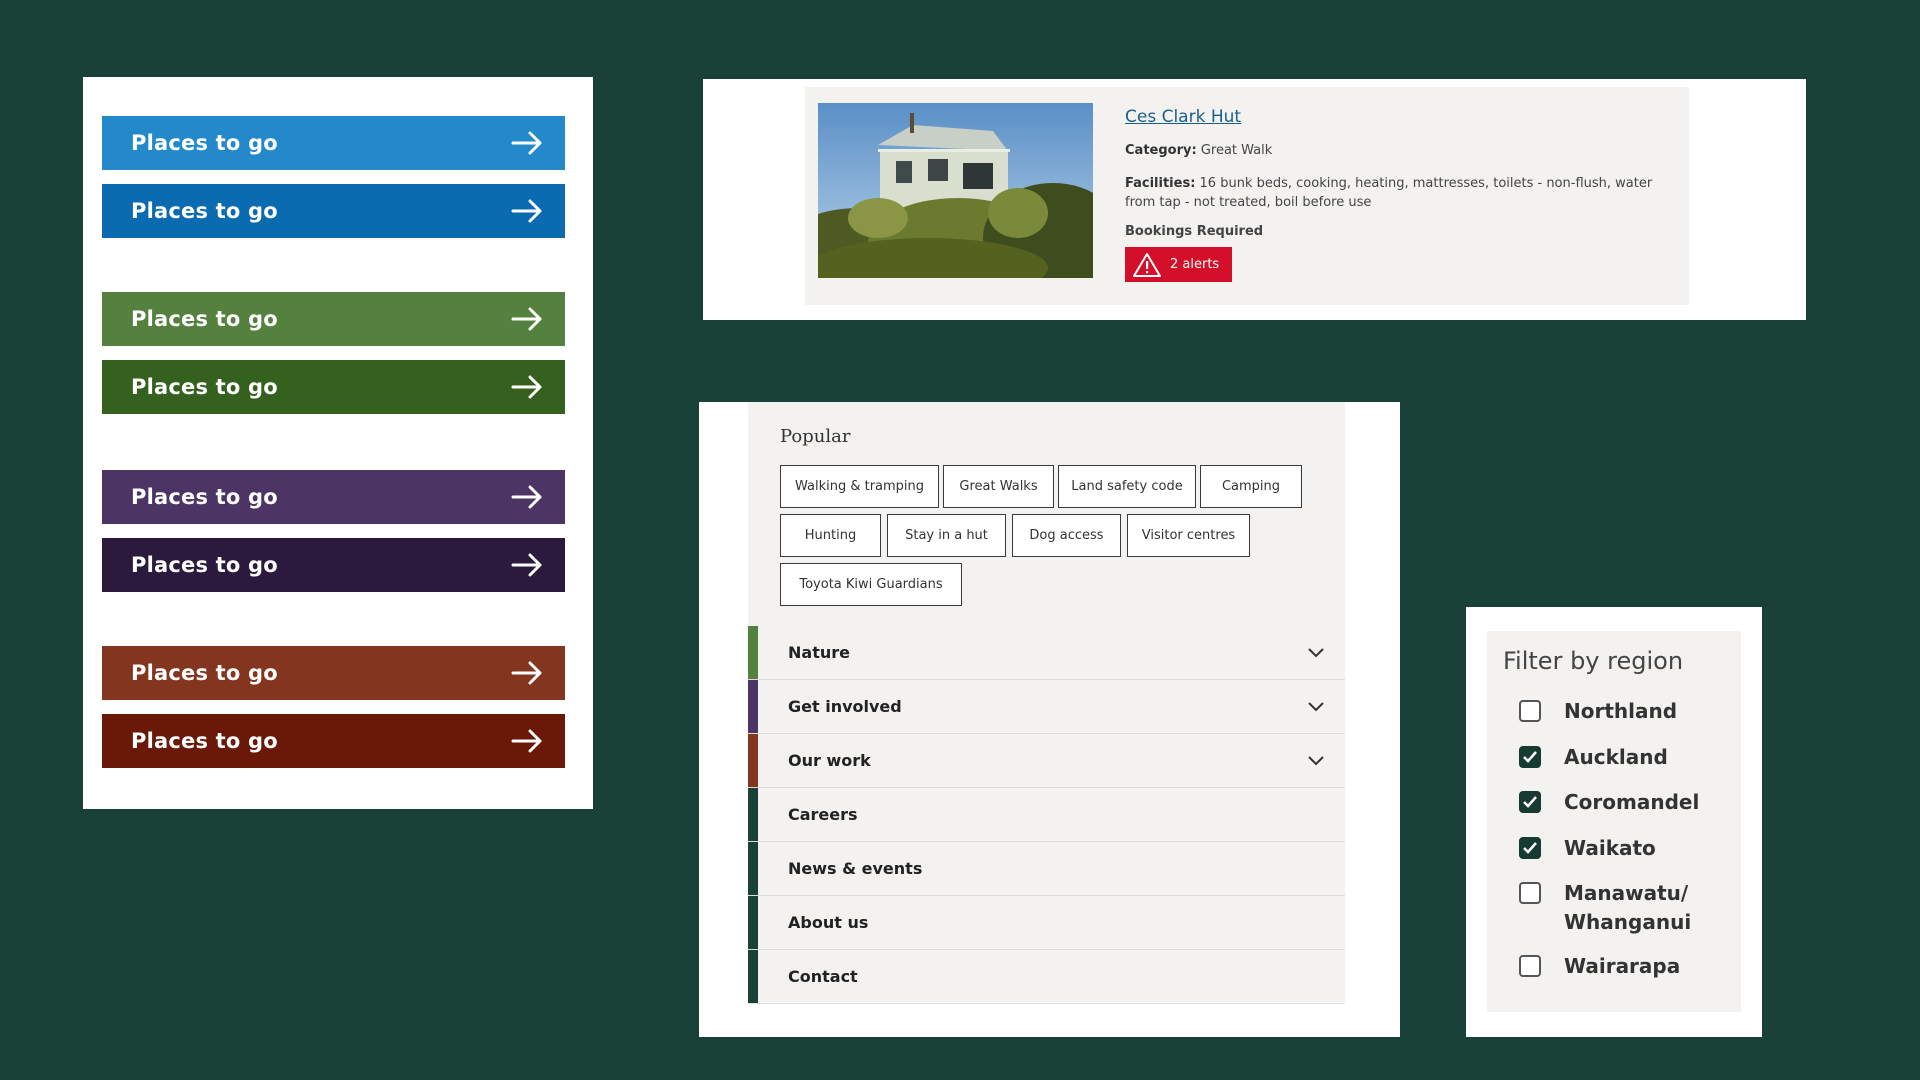  What do you see at coordinates (333, 143) in the screenshot?
I see `places-to-go-button-blue: Places to go` at bounding box center [333, 143].